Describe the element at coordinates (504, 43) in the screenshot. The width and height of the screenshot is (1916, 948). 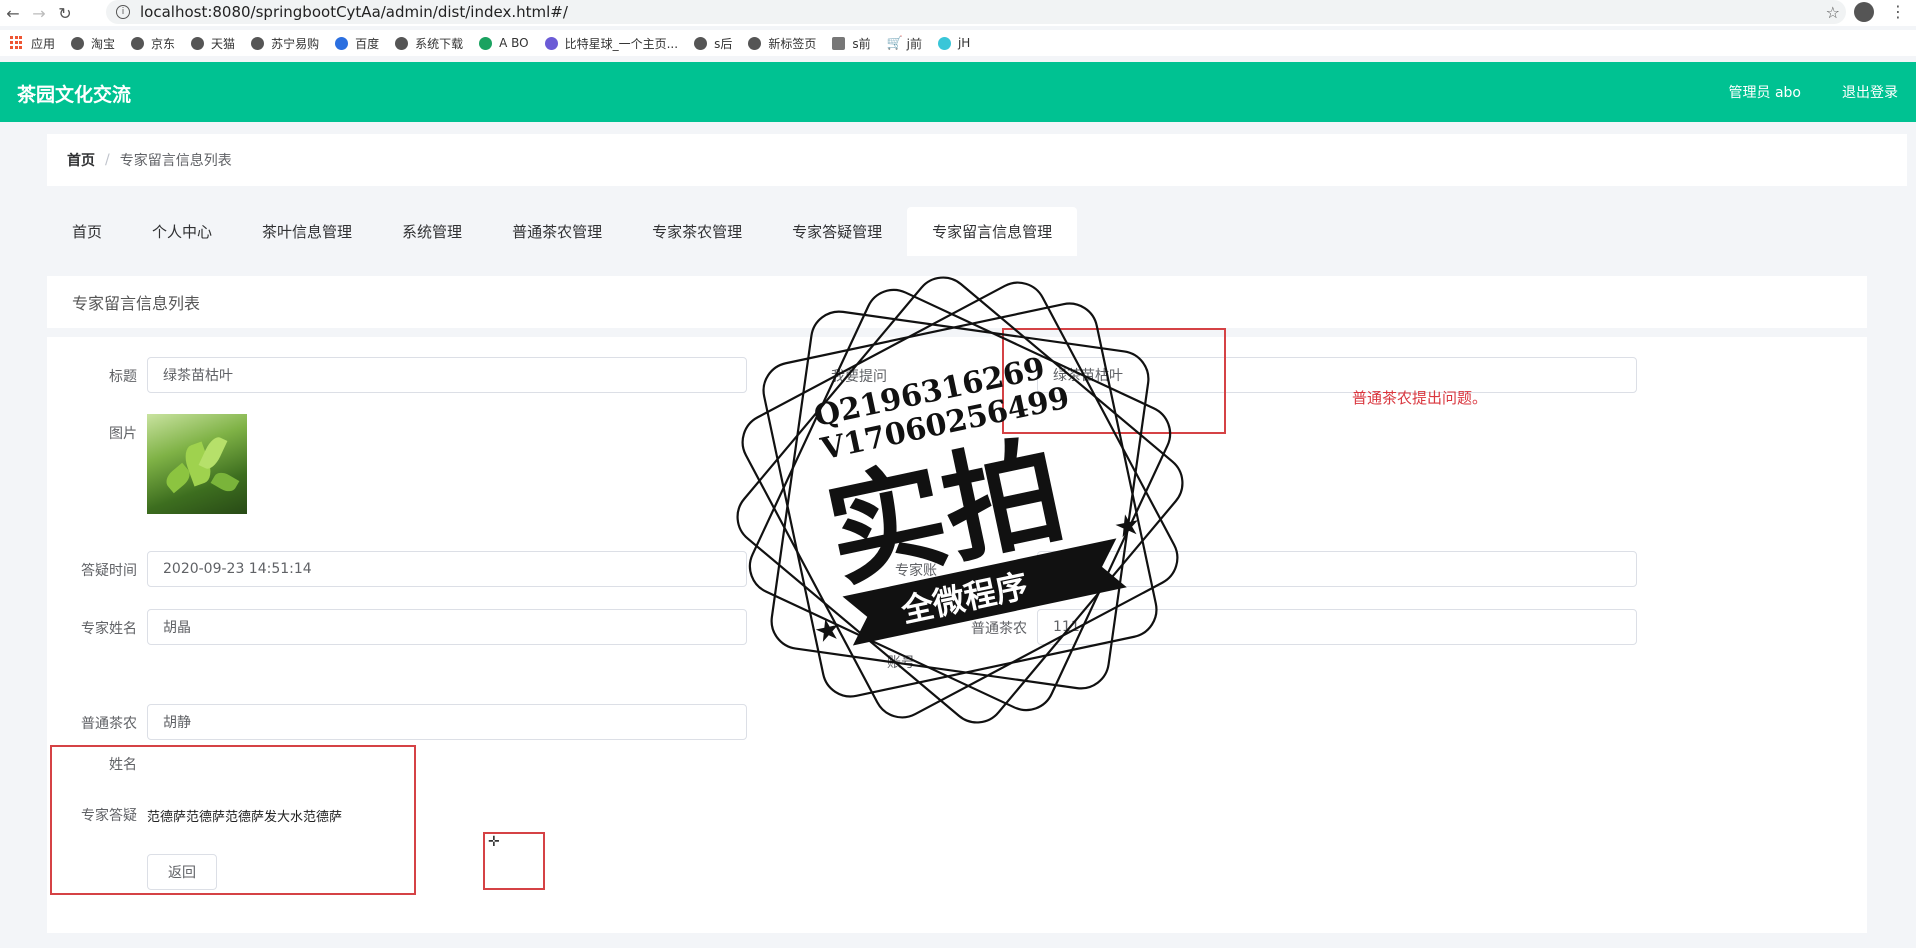
I see `bookmark-item: A BO` at that location.